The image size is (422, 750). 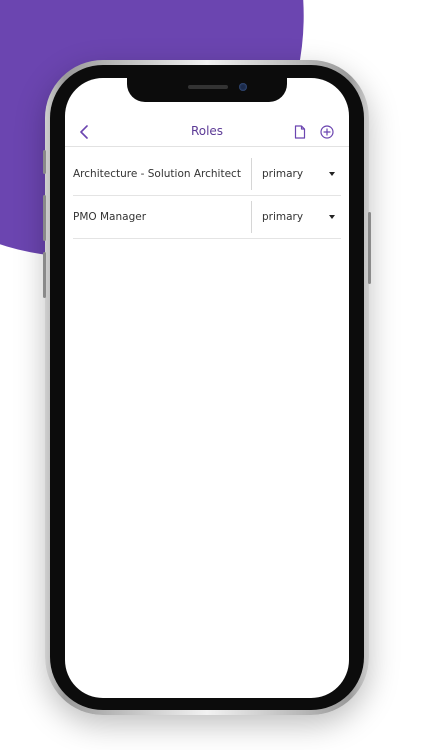 What do you see at coordinates (207, 217) in the screenshot?
I see `role-row: PMO Manager primary` at bounding box center [207, 217].